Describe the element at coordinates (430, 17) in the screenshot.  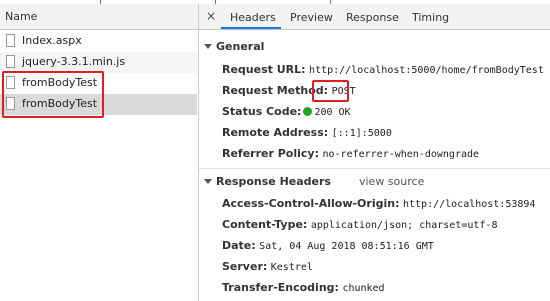
I see `tab-timing: Timing` at that location.